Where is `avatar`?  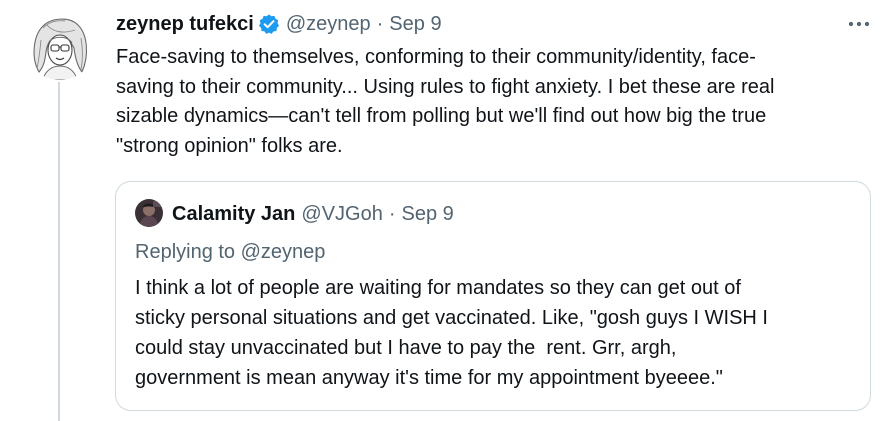
avatar is located at coordinates (60, 45).